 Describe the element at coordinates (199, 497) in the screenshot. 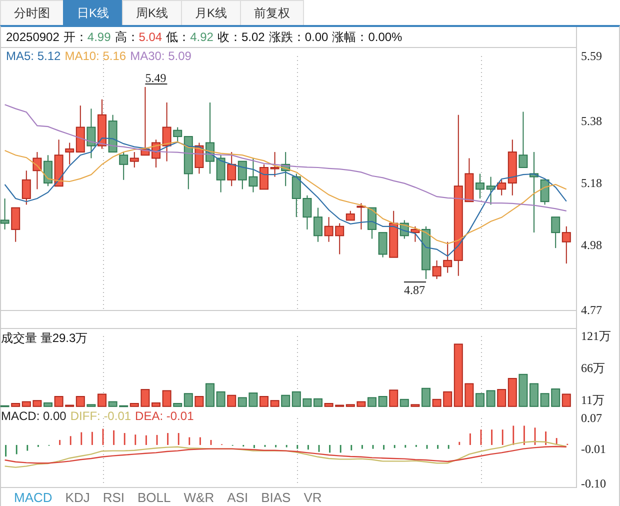

I see `indicator-tab: W&R` at that location.